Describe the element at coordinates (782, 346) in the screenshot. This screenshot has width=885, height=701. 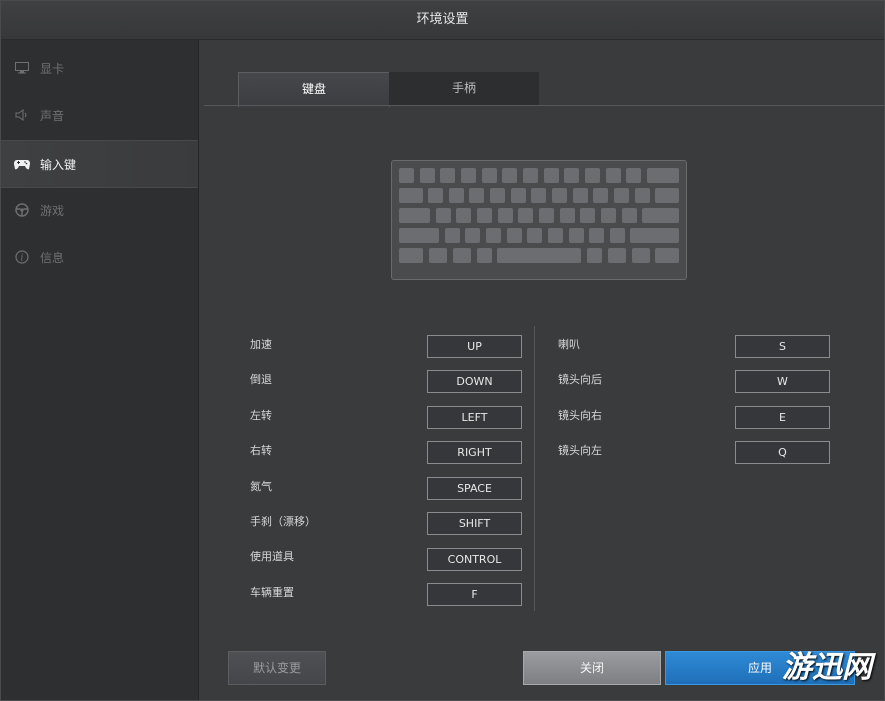
I see `binding-key-horn: S` at that location.